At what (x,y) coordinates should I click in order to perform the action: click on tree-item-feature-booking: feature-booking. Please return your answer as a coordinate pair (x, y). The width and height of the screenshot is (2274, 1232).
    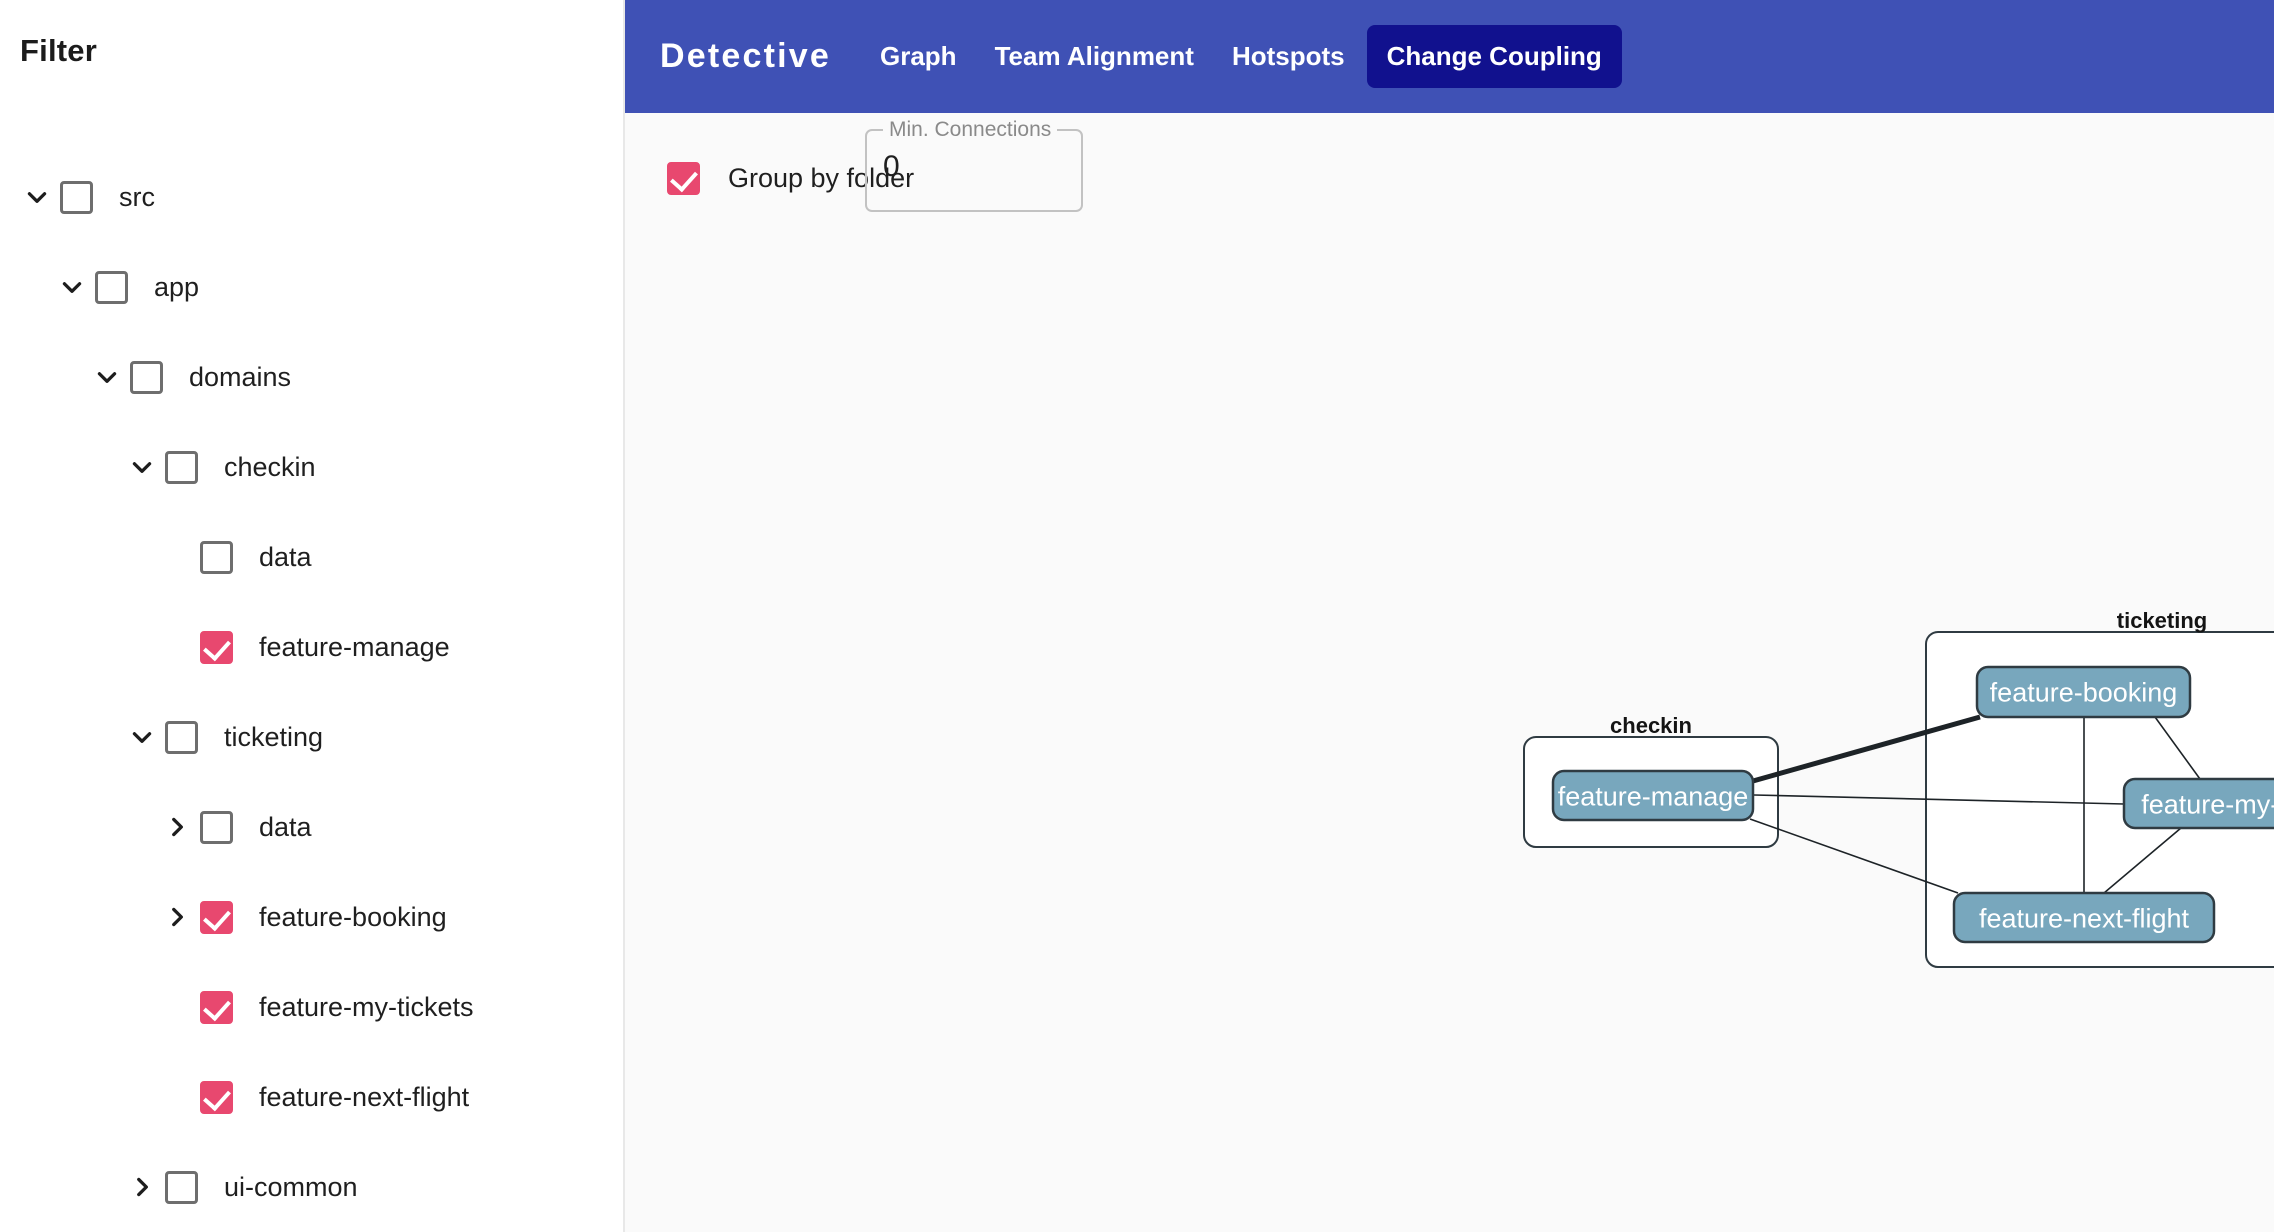
    Looking at the image, I should click on (311, 917).